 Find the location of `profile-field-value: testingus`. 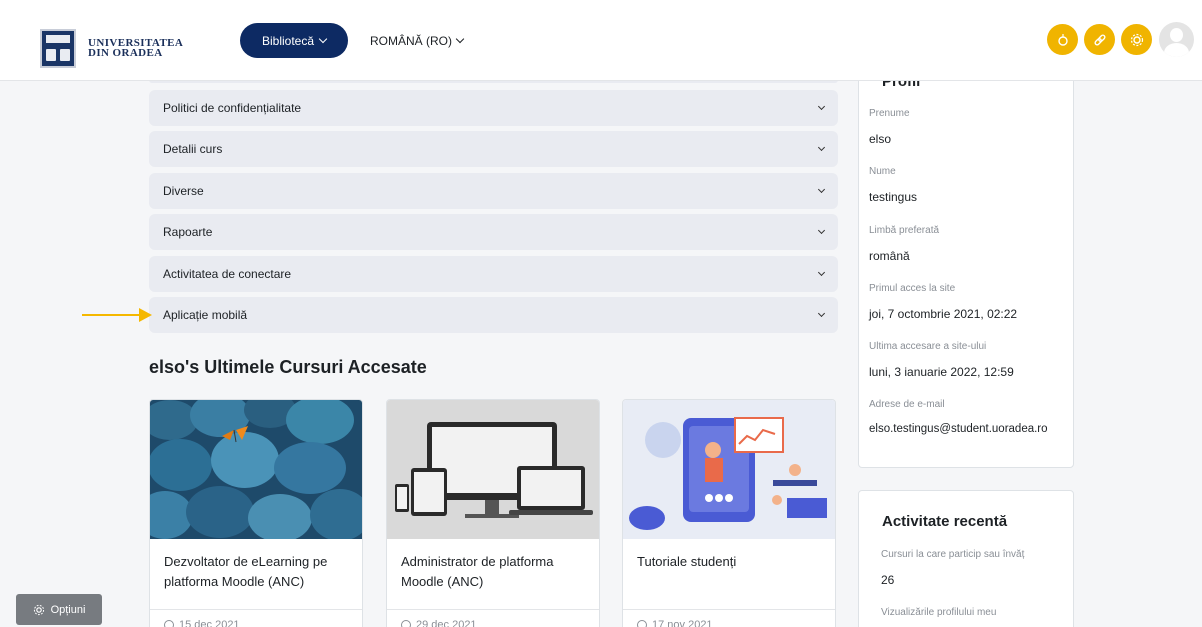

profile-field-value: testingus is located at coordinates (893, 197).